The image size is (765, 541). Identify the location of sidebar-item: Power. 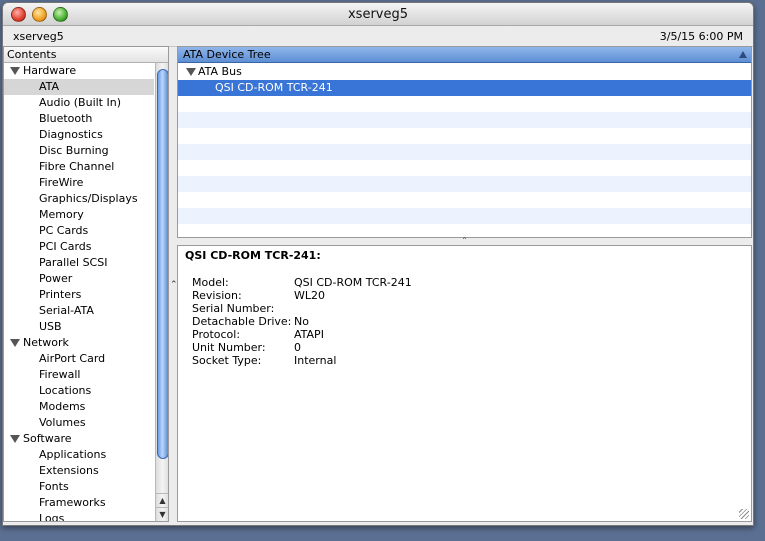
(79, 279).